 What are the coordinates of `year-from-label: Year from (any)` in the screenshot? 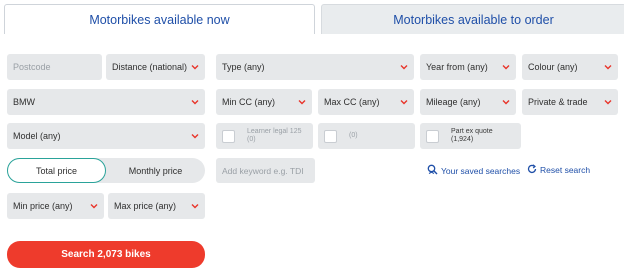 It's located at (457, 67).